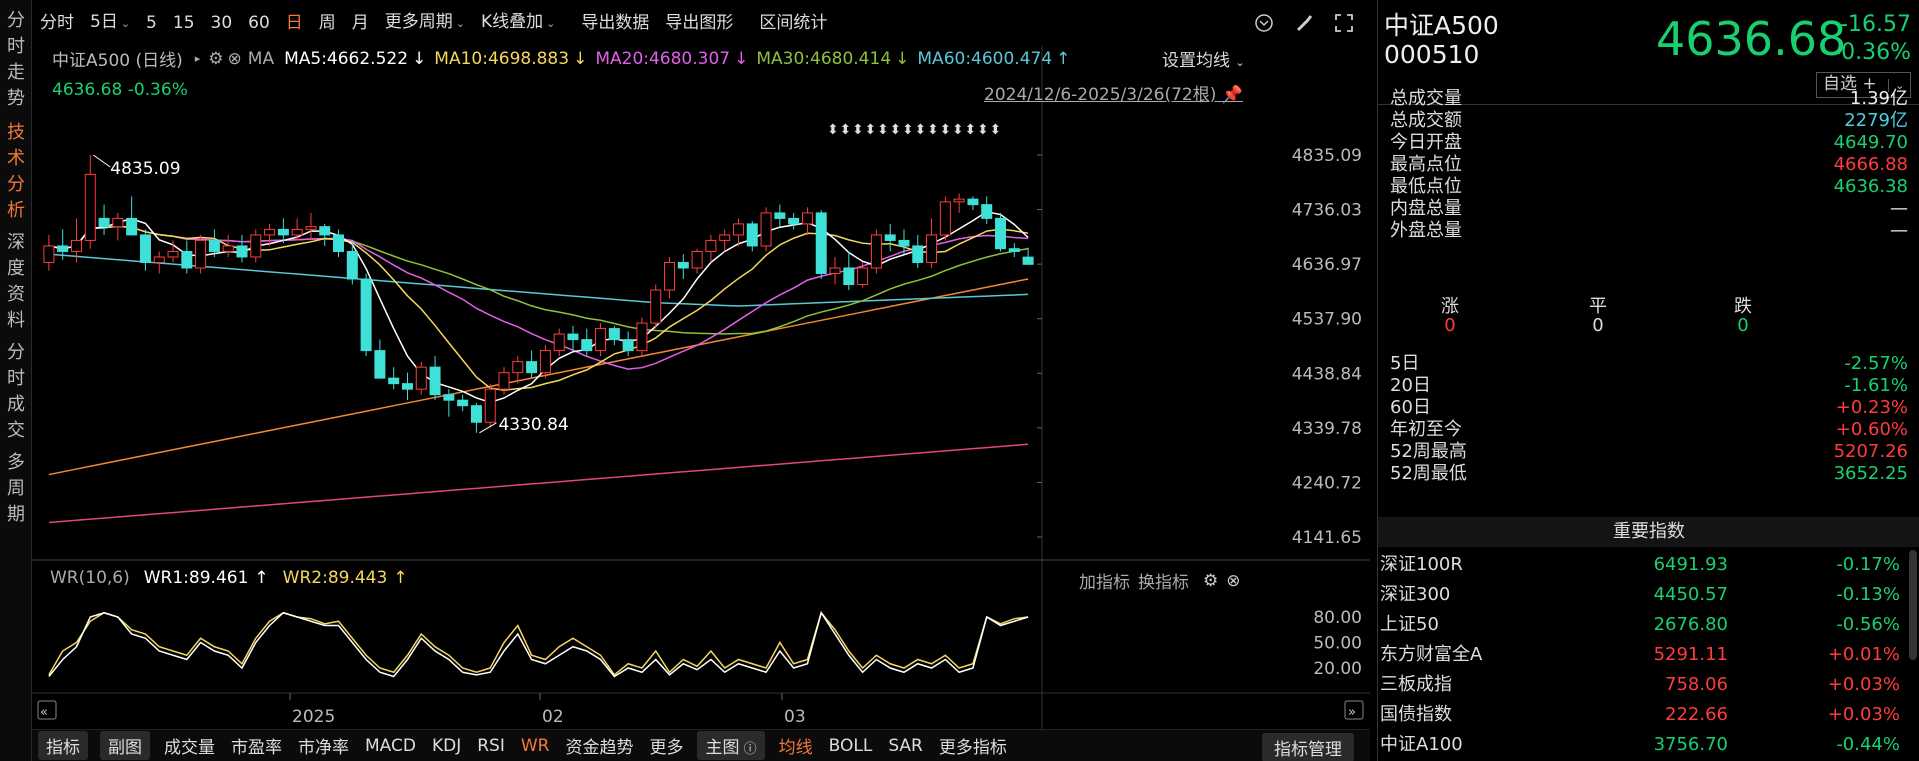 This screenshot has height=761, width=1919. What do you see at coordinates (1913, 605) in the screenshot?
I see `scrollbar` at bounding box center [1913, 605].